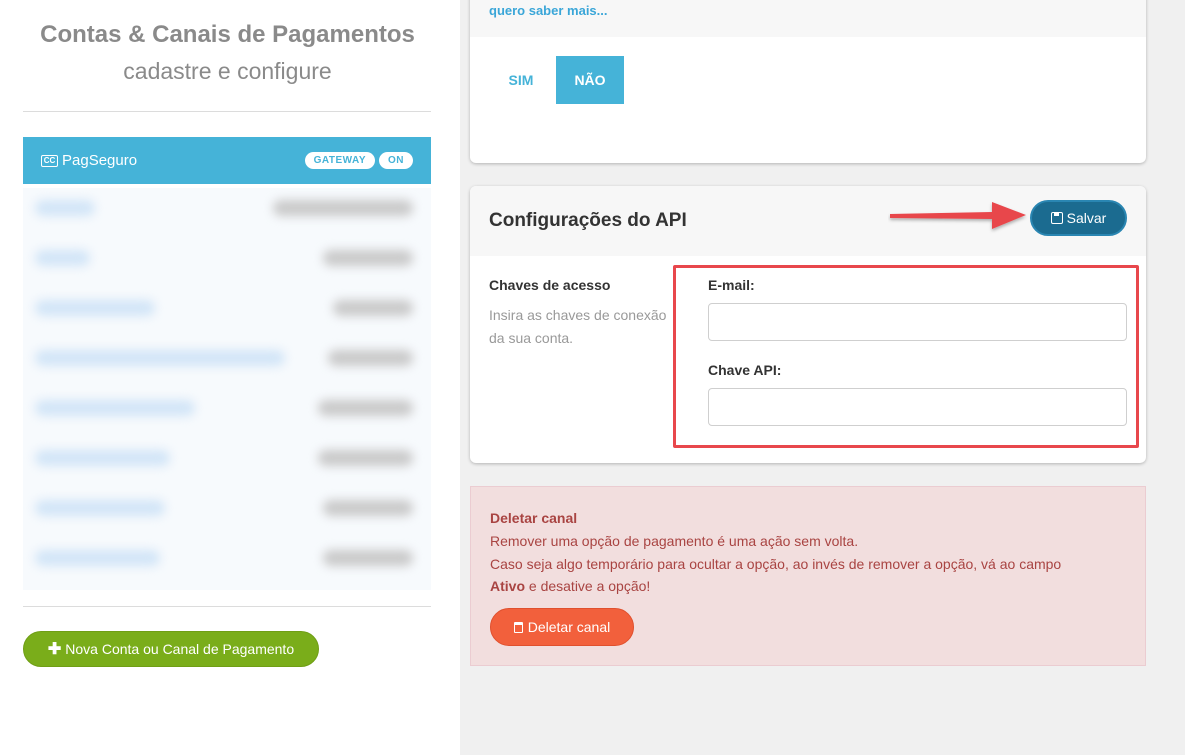 This screenshot has height=755, width=1185. What do you see at coordinates (917, 322) in the screenshot?
I see `email-field` at bounding box center [917, 322].